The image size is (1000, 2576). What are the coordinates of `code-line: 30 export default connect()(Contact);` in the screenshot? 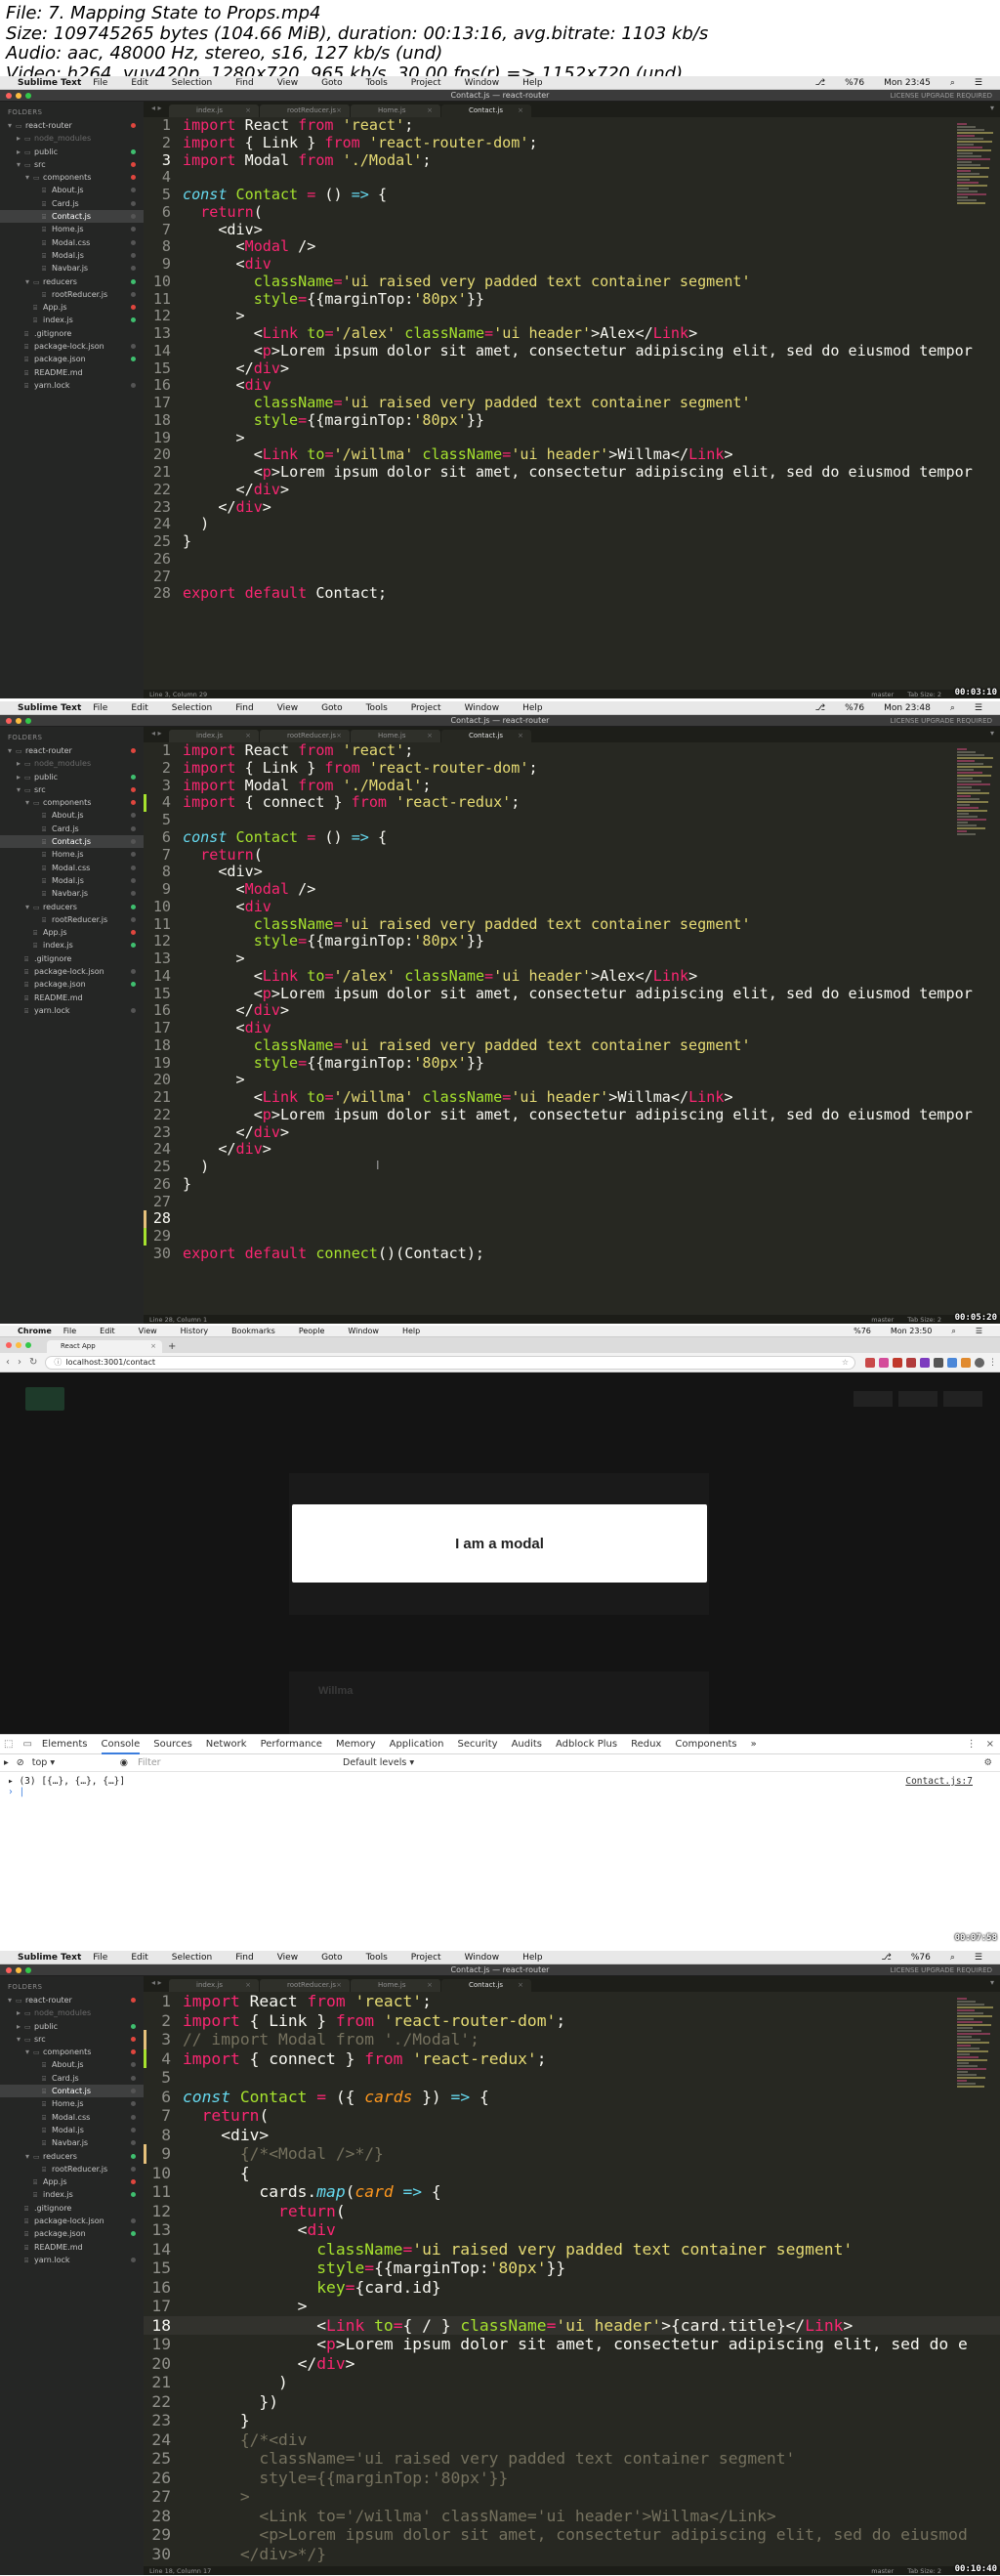 It's located at (572, 1254).